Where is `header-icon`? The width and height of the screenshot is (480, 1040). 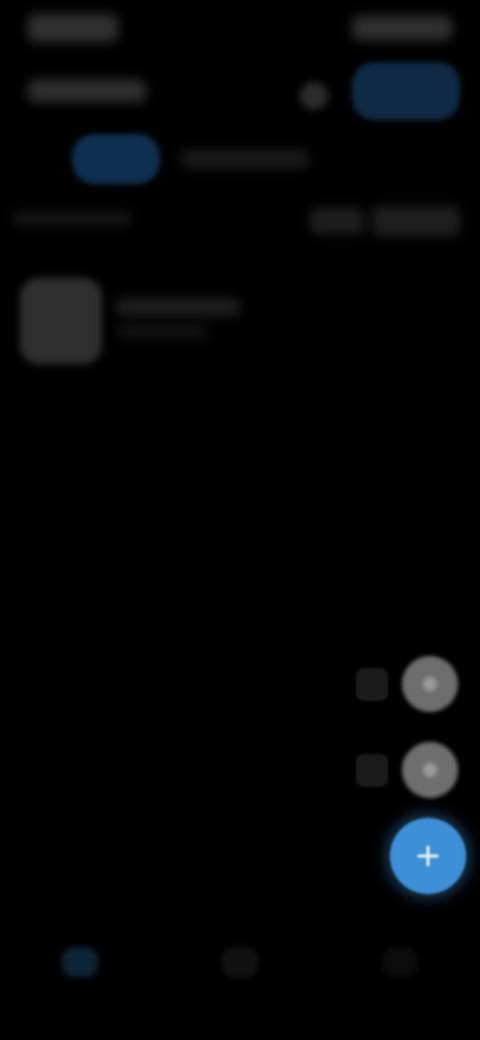 header-icon is located at coordinates (314, 96).